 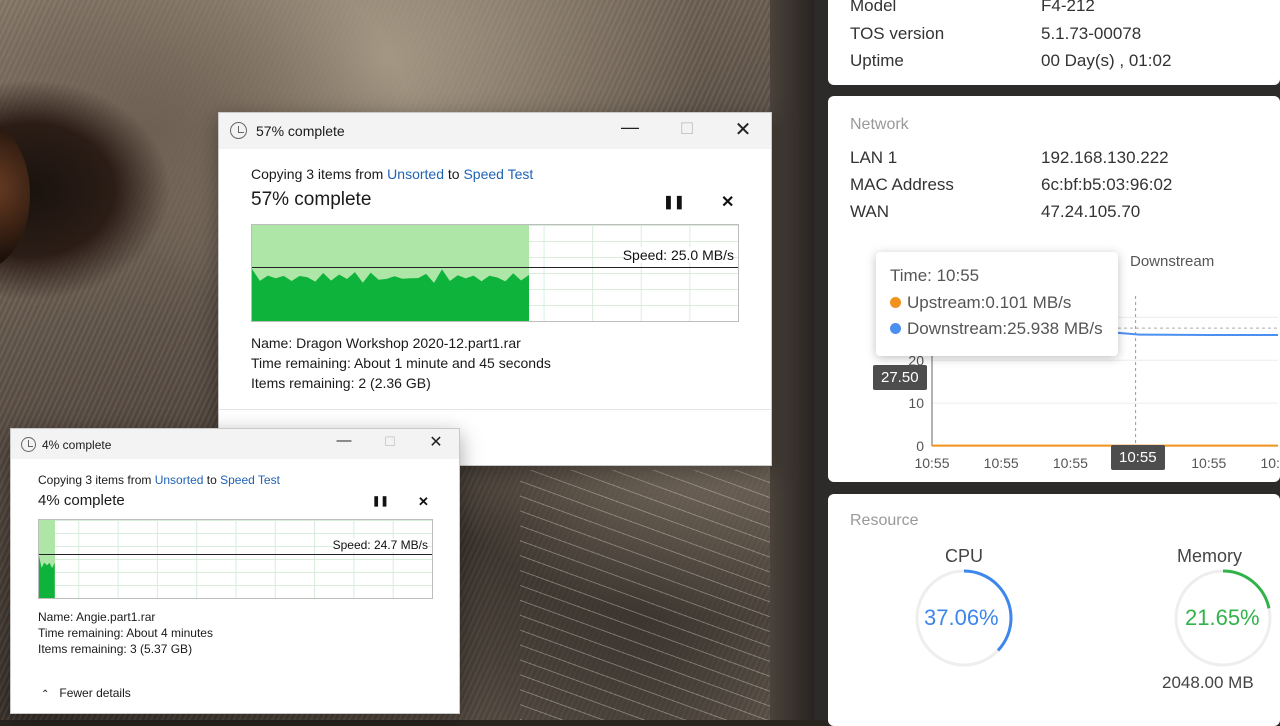 I want to click on model-row: Model F4-212, so click(x=972, y=7).